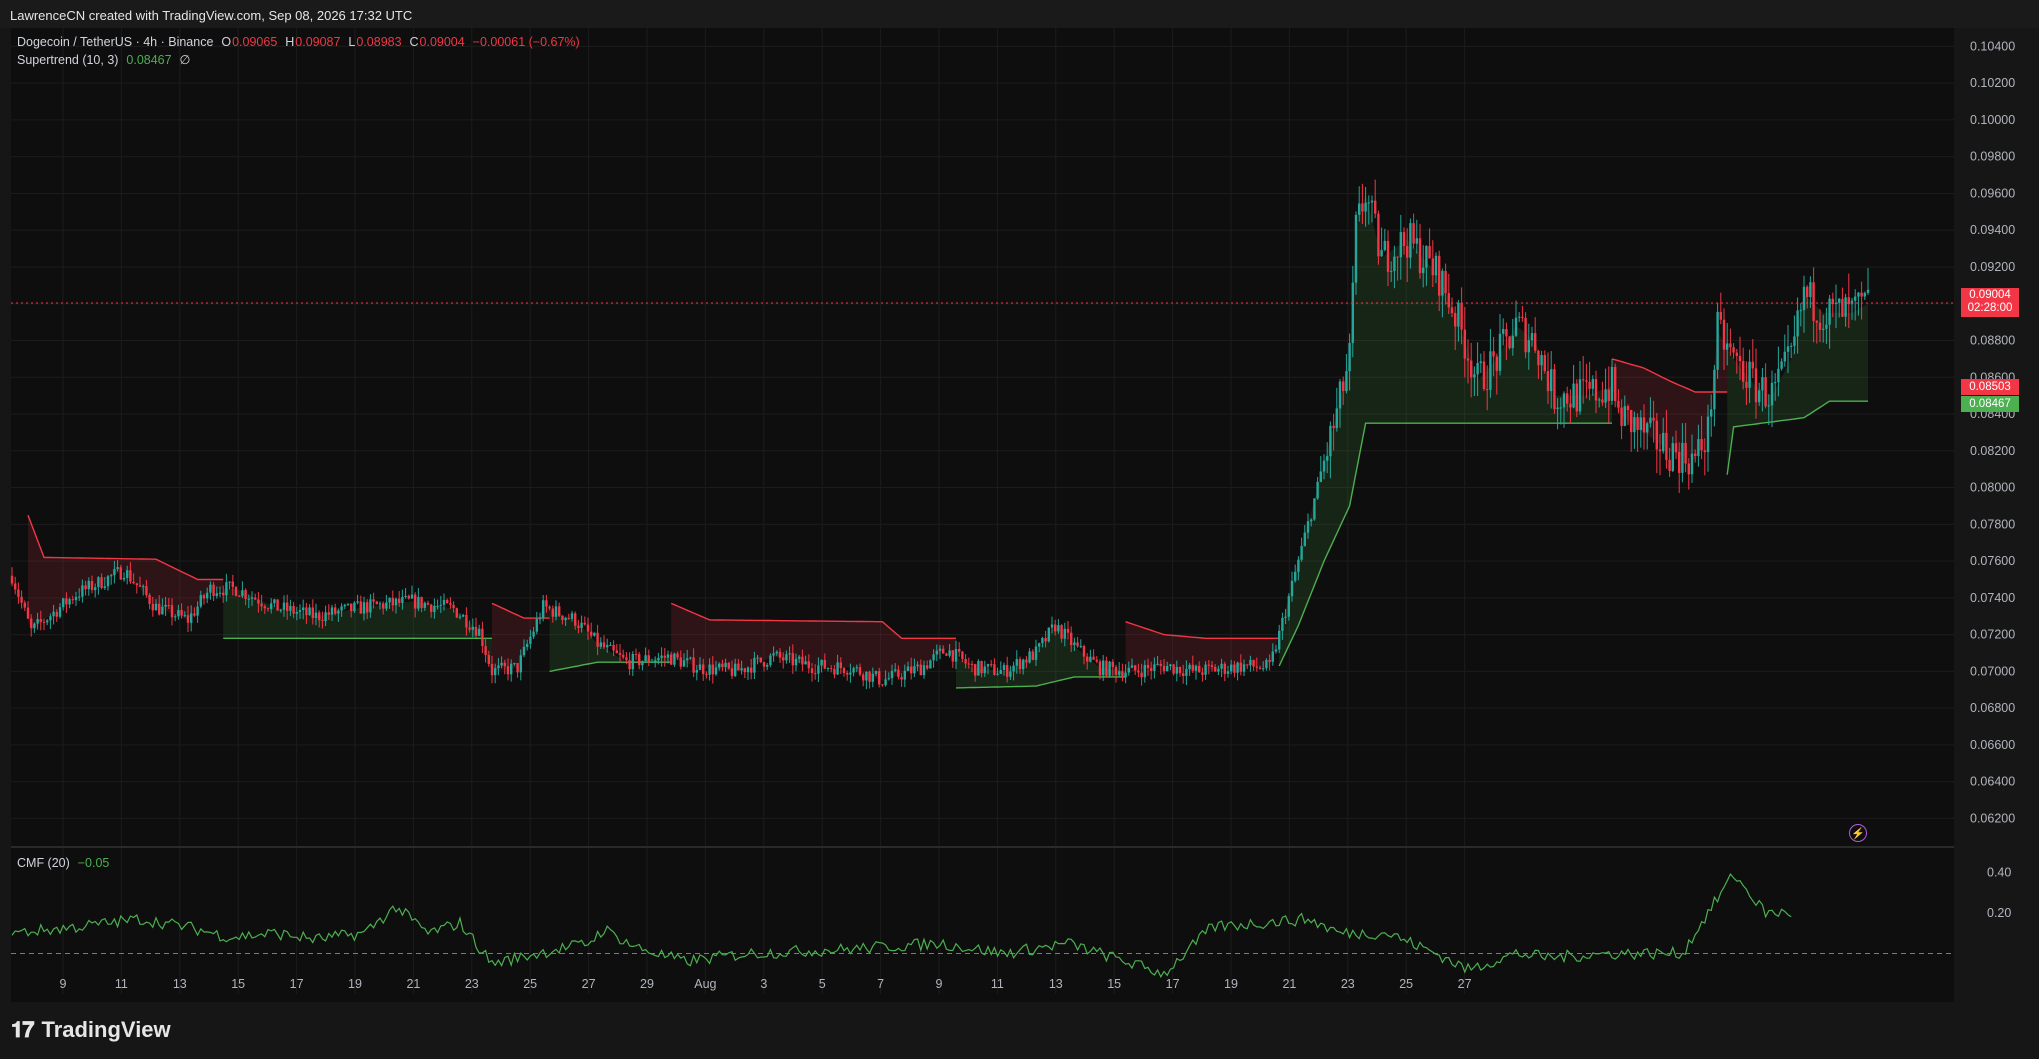 The image size is (2039, 1059). What do you see at coordinates (1992, 120) in the screenshot?
I see `y-tick-label: 0.10000` at bounding box center [1992, 120].